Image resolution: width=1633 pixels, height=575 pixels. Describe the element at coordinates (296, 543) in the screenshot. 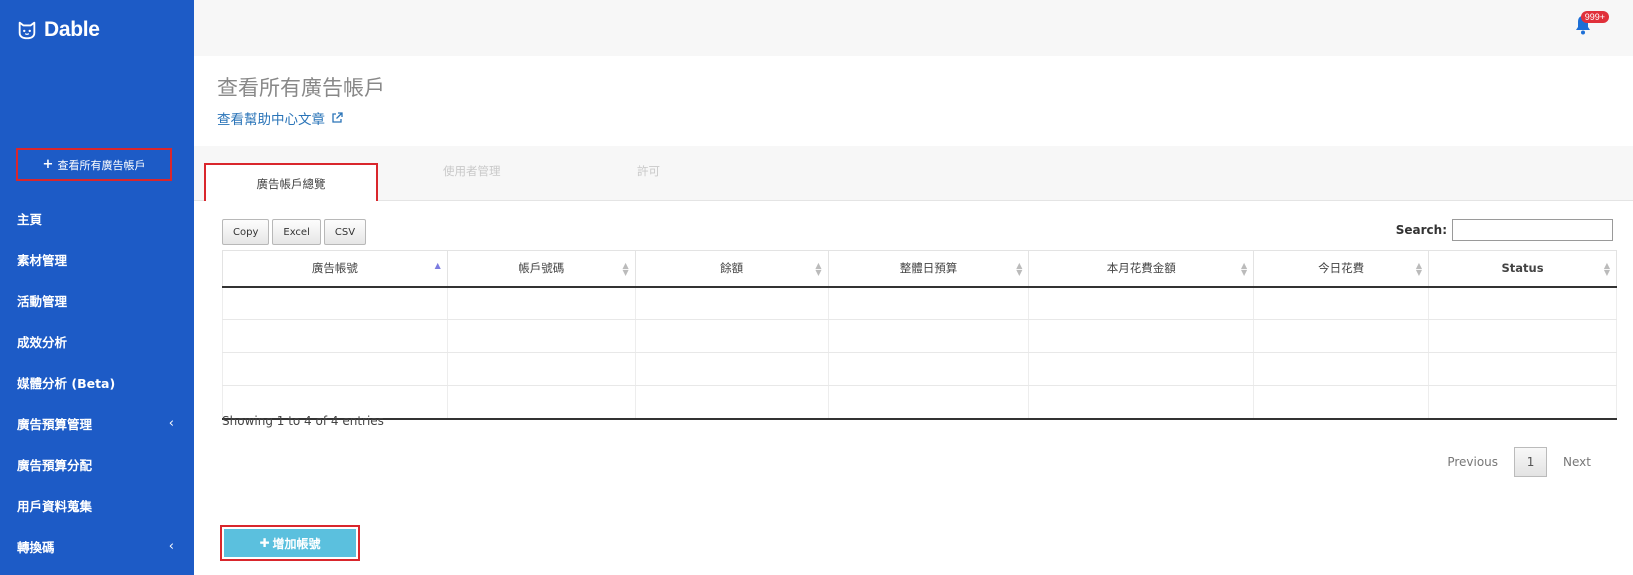

I see `add-account-label: 增加帳號` at that location.